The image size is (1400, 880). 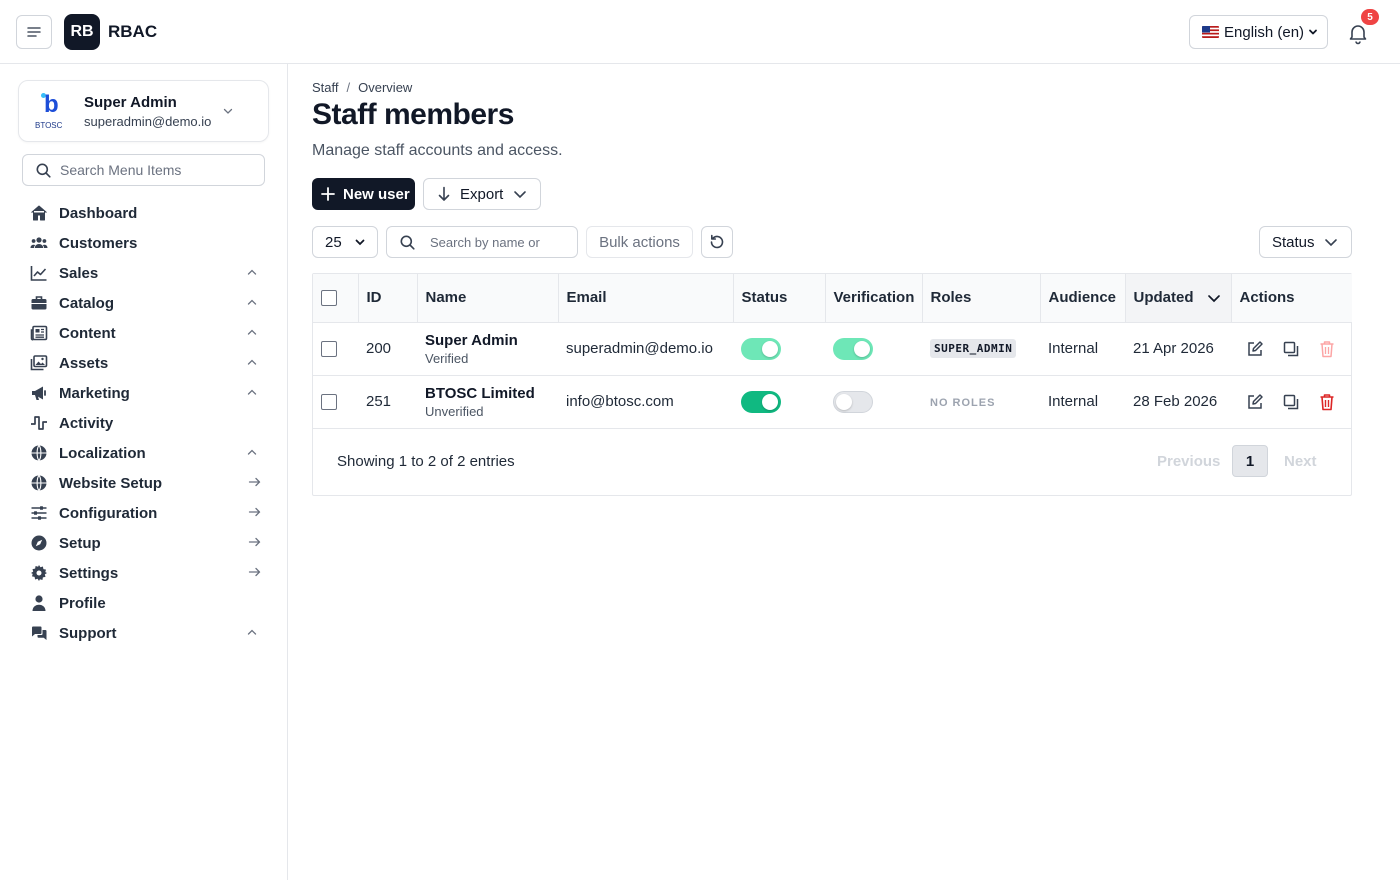 What do you see at coordinates (329, 297) in the screenshot?
I see `select-all-checkbox` at bounding box center [329, 297].